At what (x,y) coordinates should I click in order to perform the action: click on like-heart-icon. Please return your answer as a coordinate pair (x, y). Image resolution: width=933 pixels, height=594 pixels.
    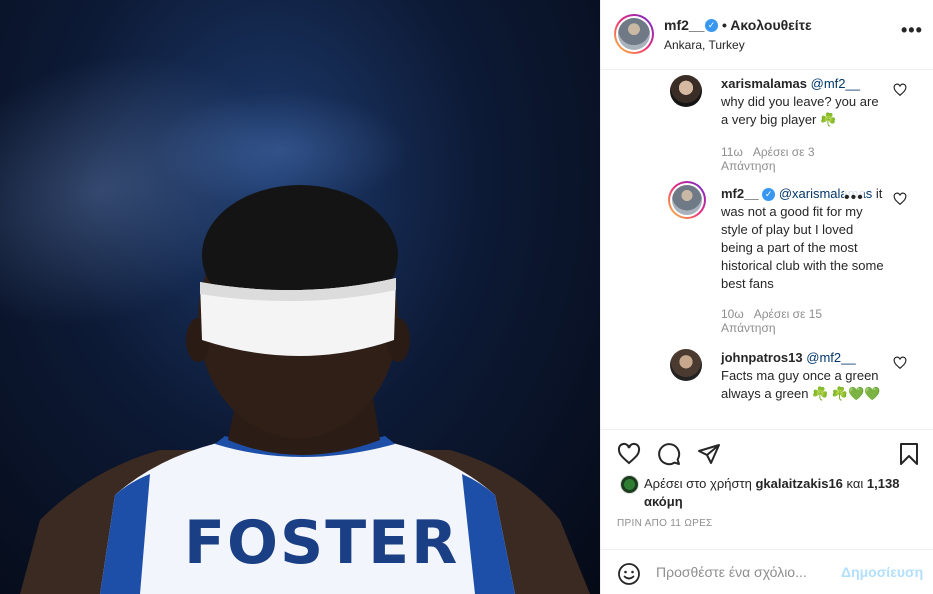
    Looking at the image, I should click on (629, 454).